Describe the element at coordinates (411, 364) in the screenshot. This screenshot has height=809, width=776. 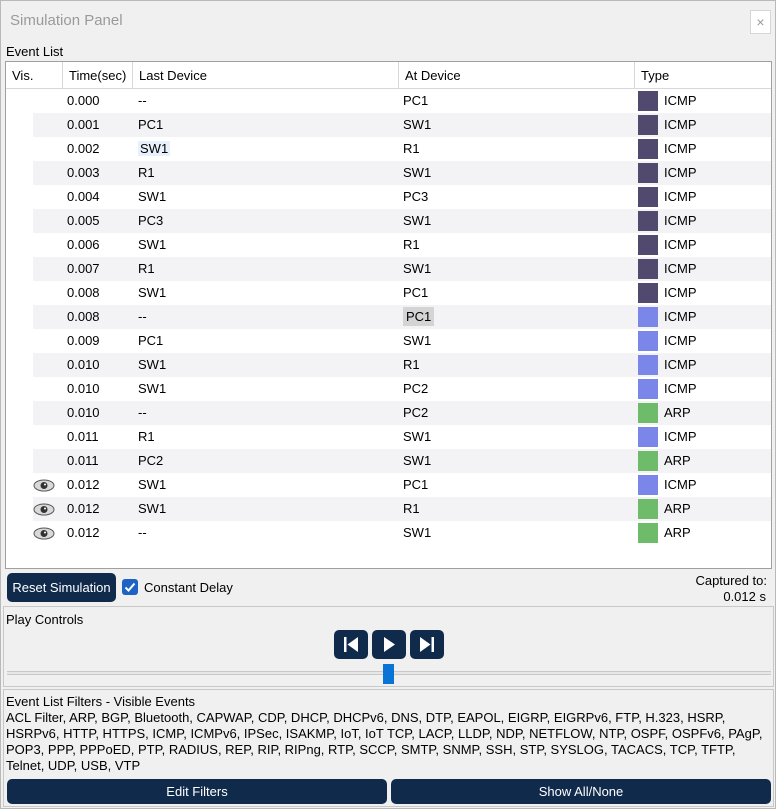
I see `at-device-cell: R1` at that location.